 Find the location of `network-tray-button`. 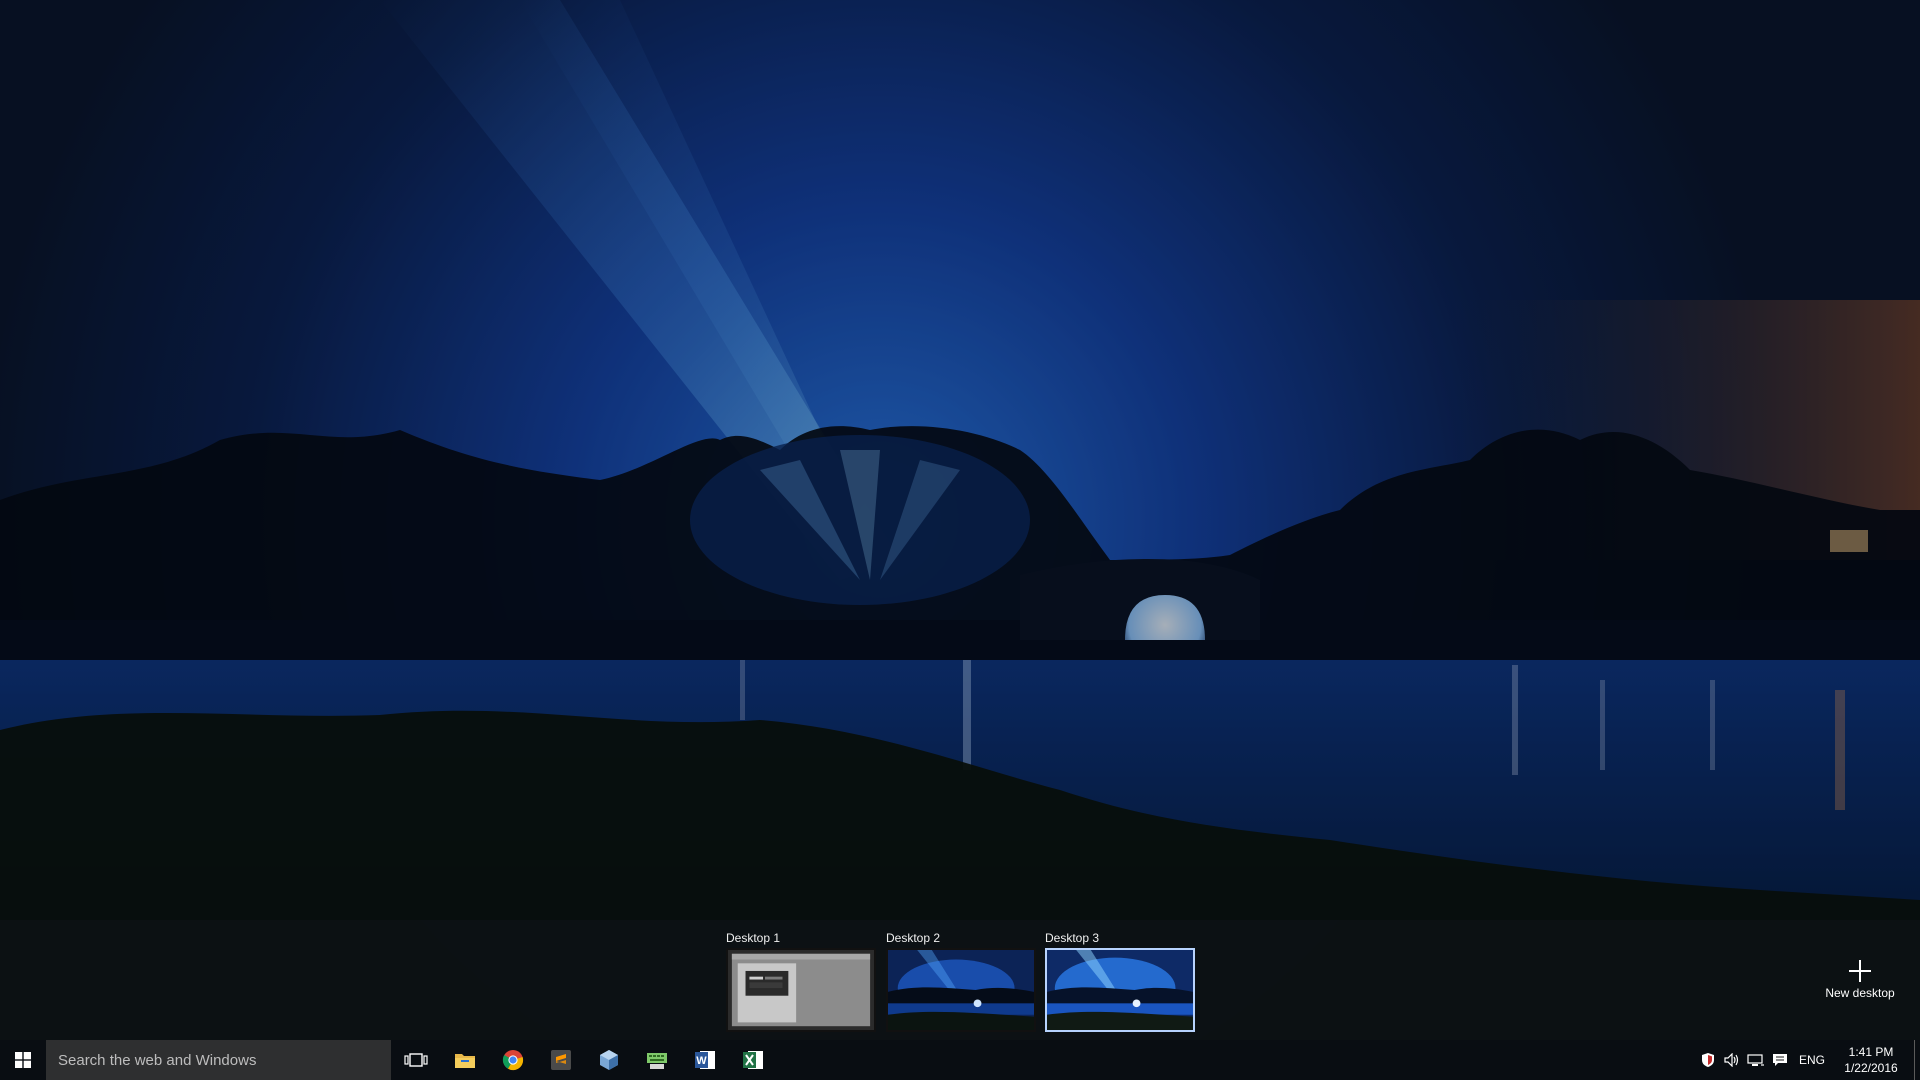

network-tray-button is located at coordinates (1756, 1060).